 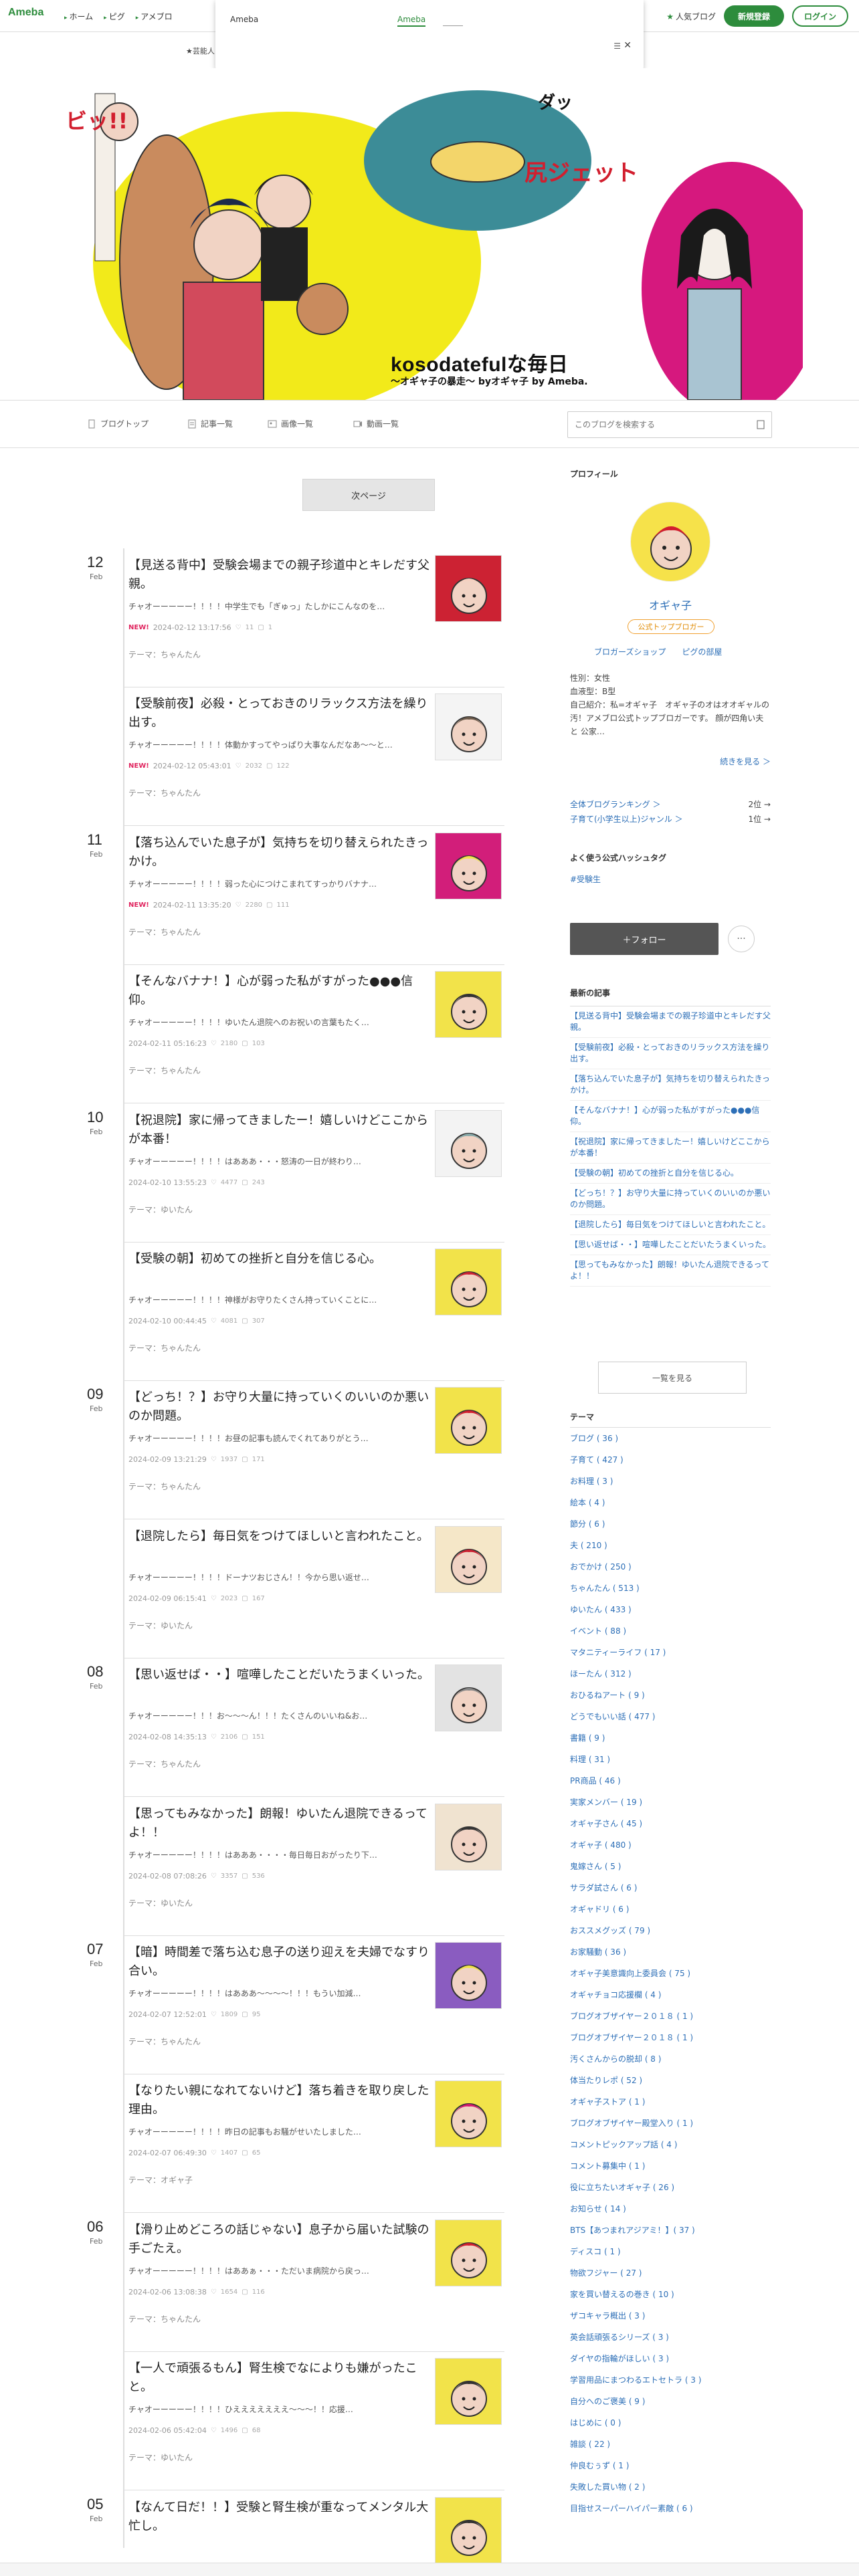 What do you see at coordinates (229, 1876) in the screenshot?
I see `like-count: 3357` at bounding box center [229, 1876].